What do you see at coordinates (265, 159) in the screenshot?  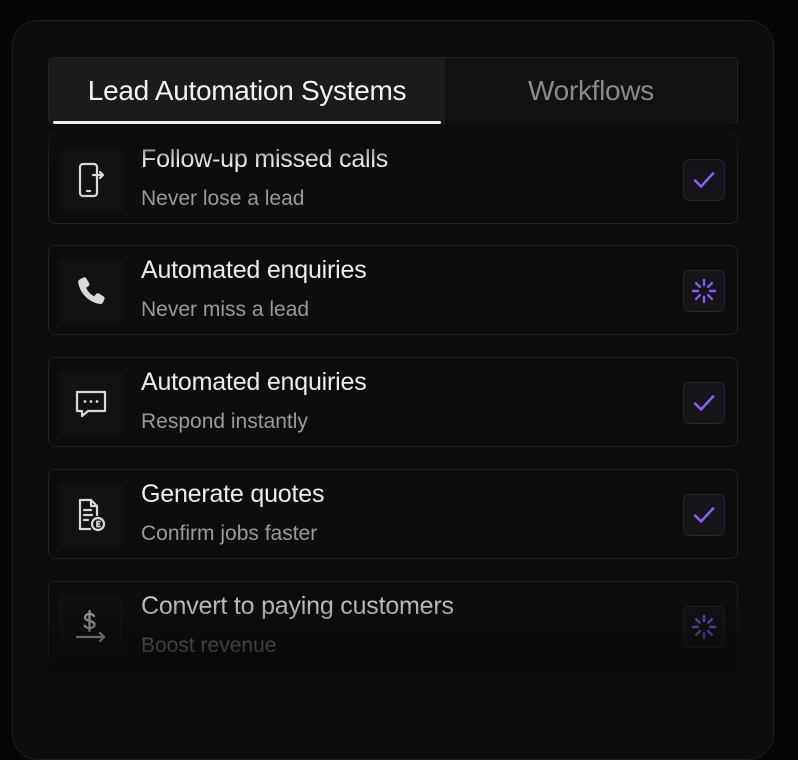 I see `item-title: Follow-up missed calls` at bounding box center [265, 159].